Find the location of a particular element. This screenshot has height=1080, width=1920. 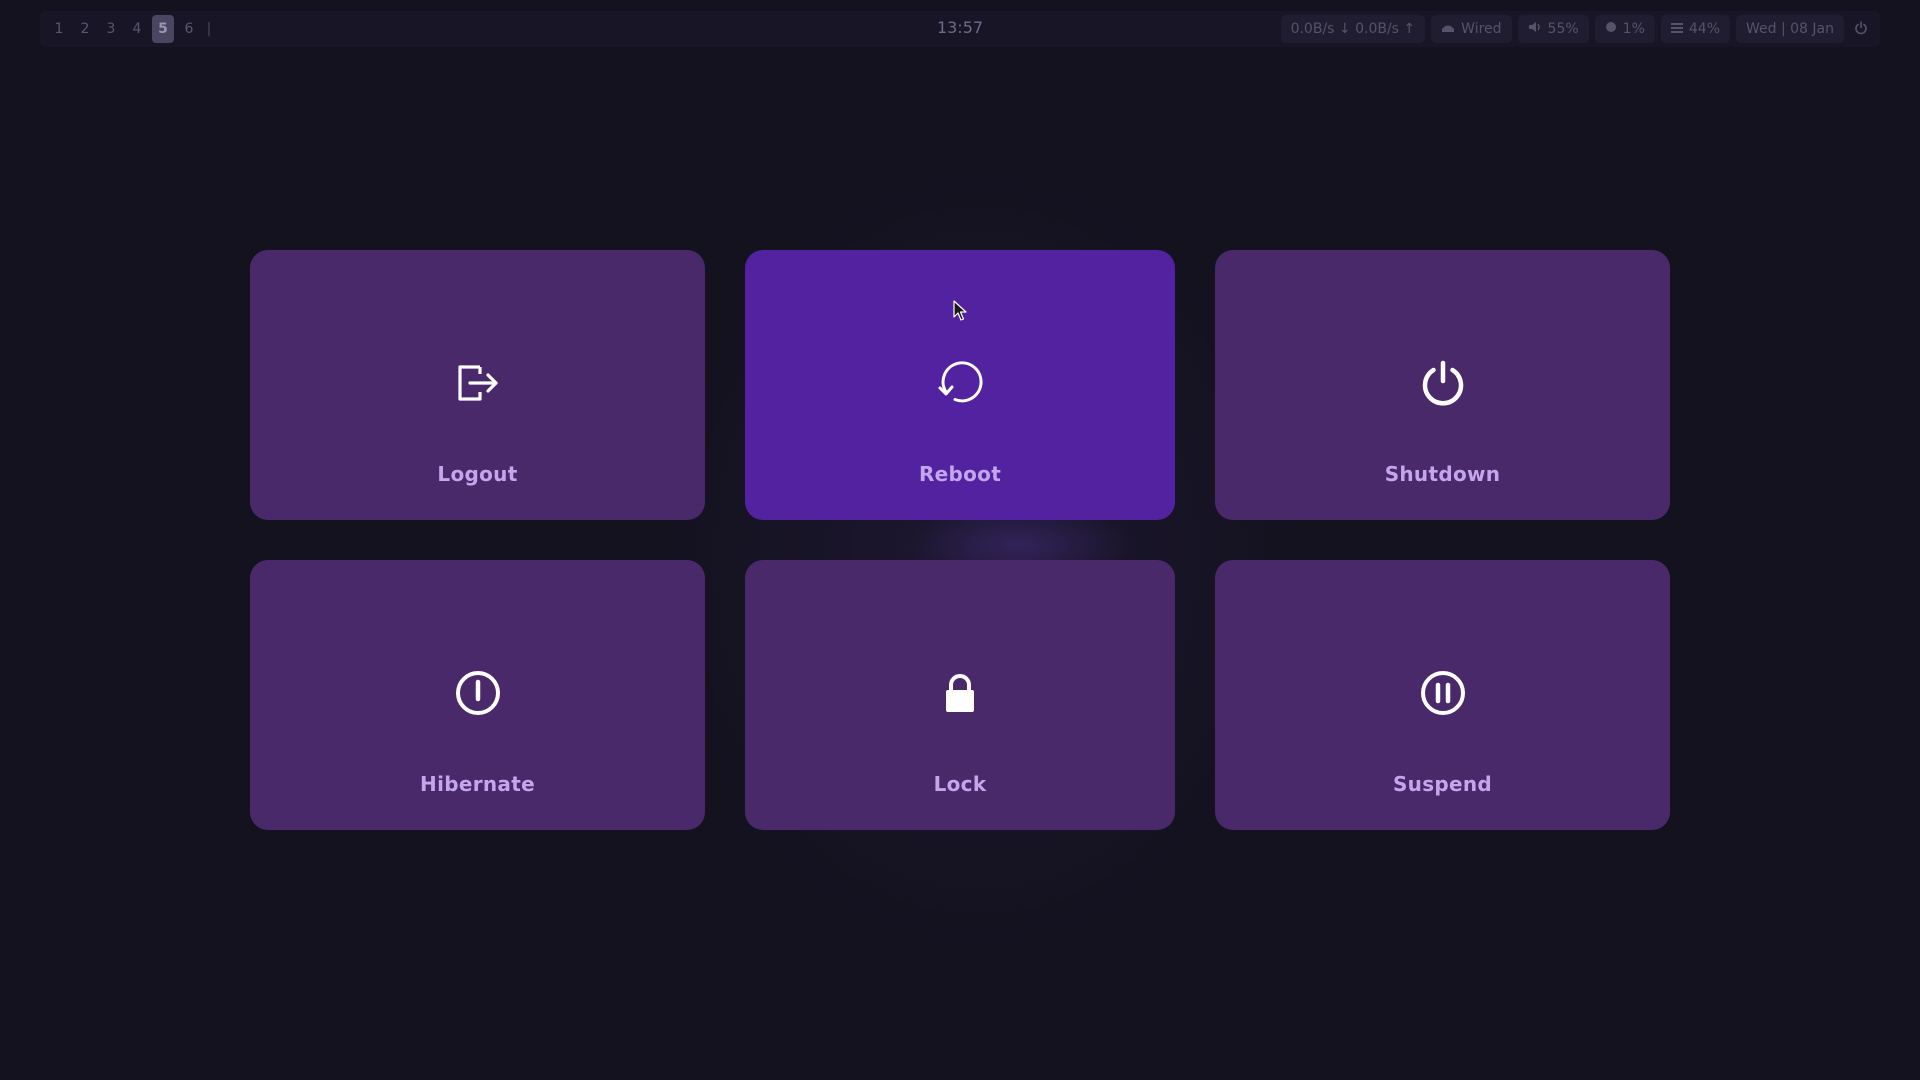

status-area: 0.0B/s ↓ 0.0B/s ↑ Wired 55% 1% 44% Wed | is located at coordinates (1573, 29).